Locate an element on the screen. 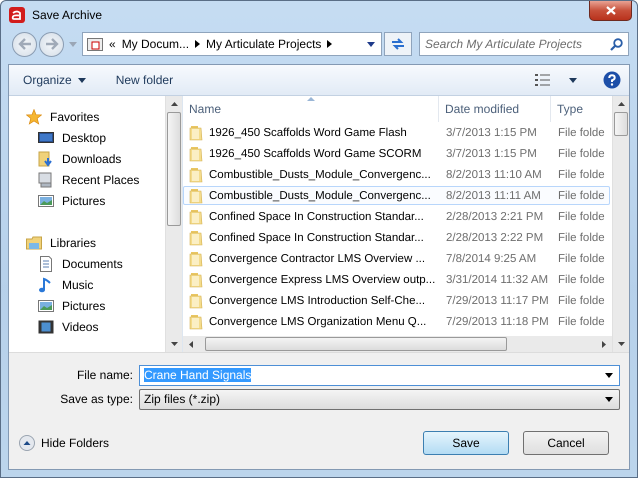 This screenshot has width=638, height=478. close-icon is located at coordinates (611, 10).